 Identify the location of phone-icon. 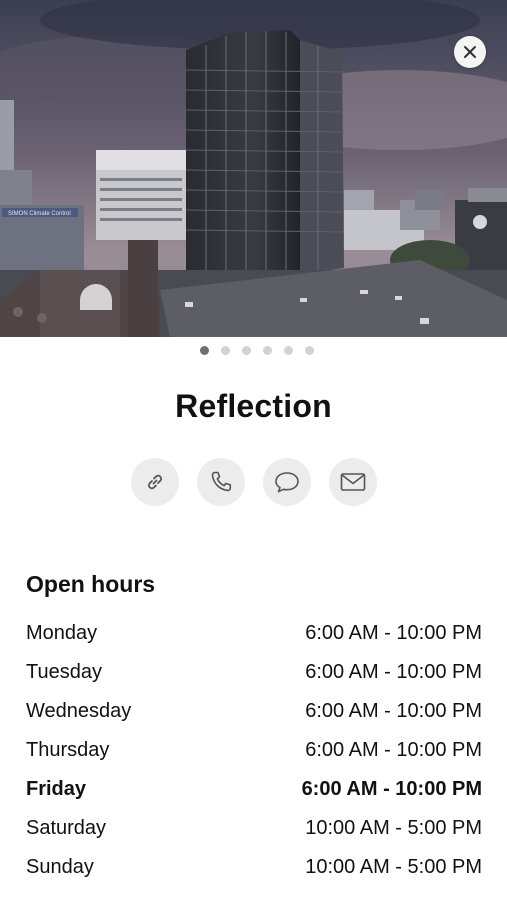
(221, 481).